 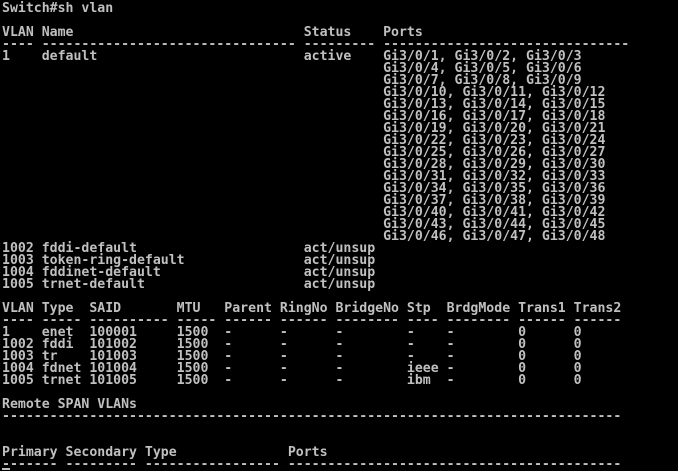 What do you see at coordinates (6, 469) in the screenshot?
I see `text-cursor` at bounding box center [6, 469].